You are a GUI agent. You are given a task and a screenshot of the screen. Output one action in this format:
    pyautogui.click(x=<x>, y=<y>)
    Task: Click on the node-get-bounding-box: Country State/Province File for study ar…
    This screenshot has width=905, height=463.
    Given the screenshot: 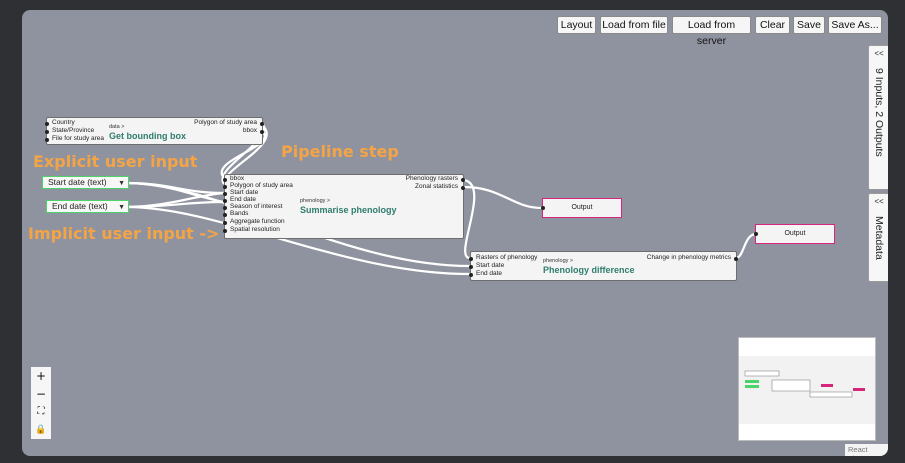 What is the action you would take?
    pyautogui.click(x=154, y=131)
    